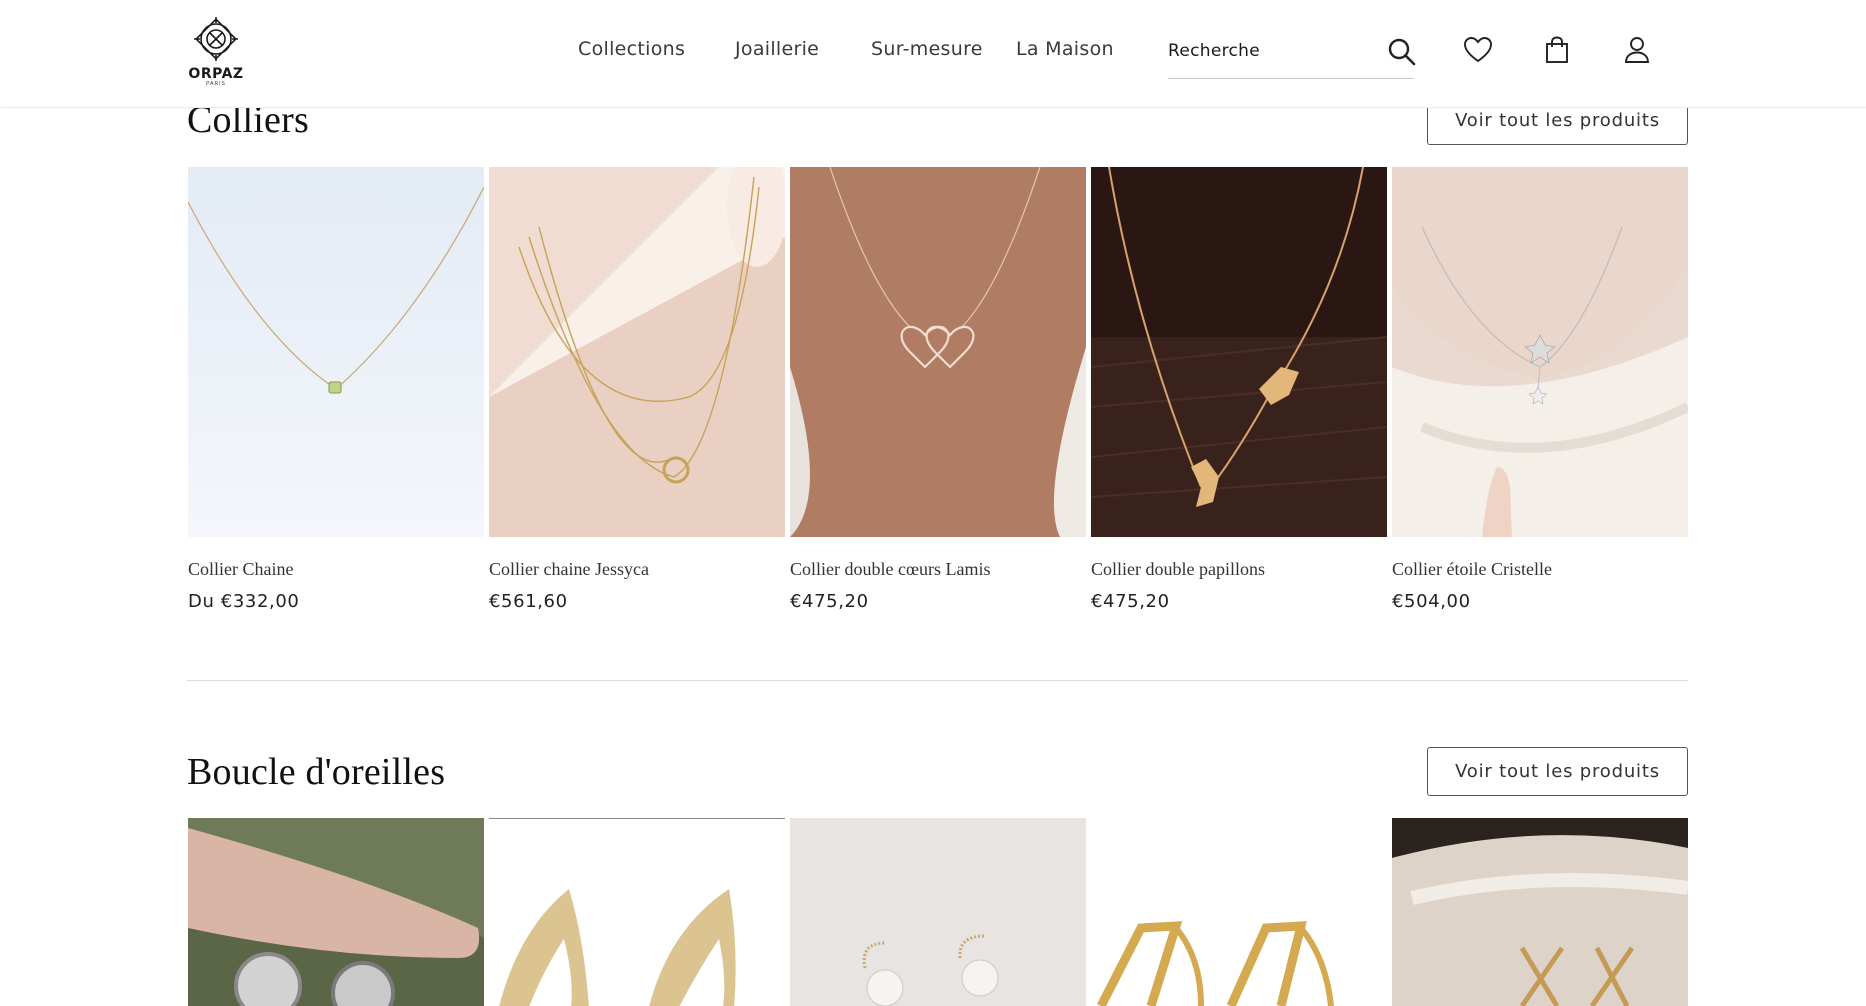 The image size is (1866, 1006). What do you see at coordinates (927, 49) in the screenshot?
I see `nav-sur-mesure: Sur-mesure` at bounding box center [927, 49].